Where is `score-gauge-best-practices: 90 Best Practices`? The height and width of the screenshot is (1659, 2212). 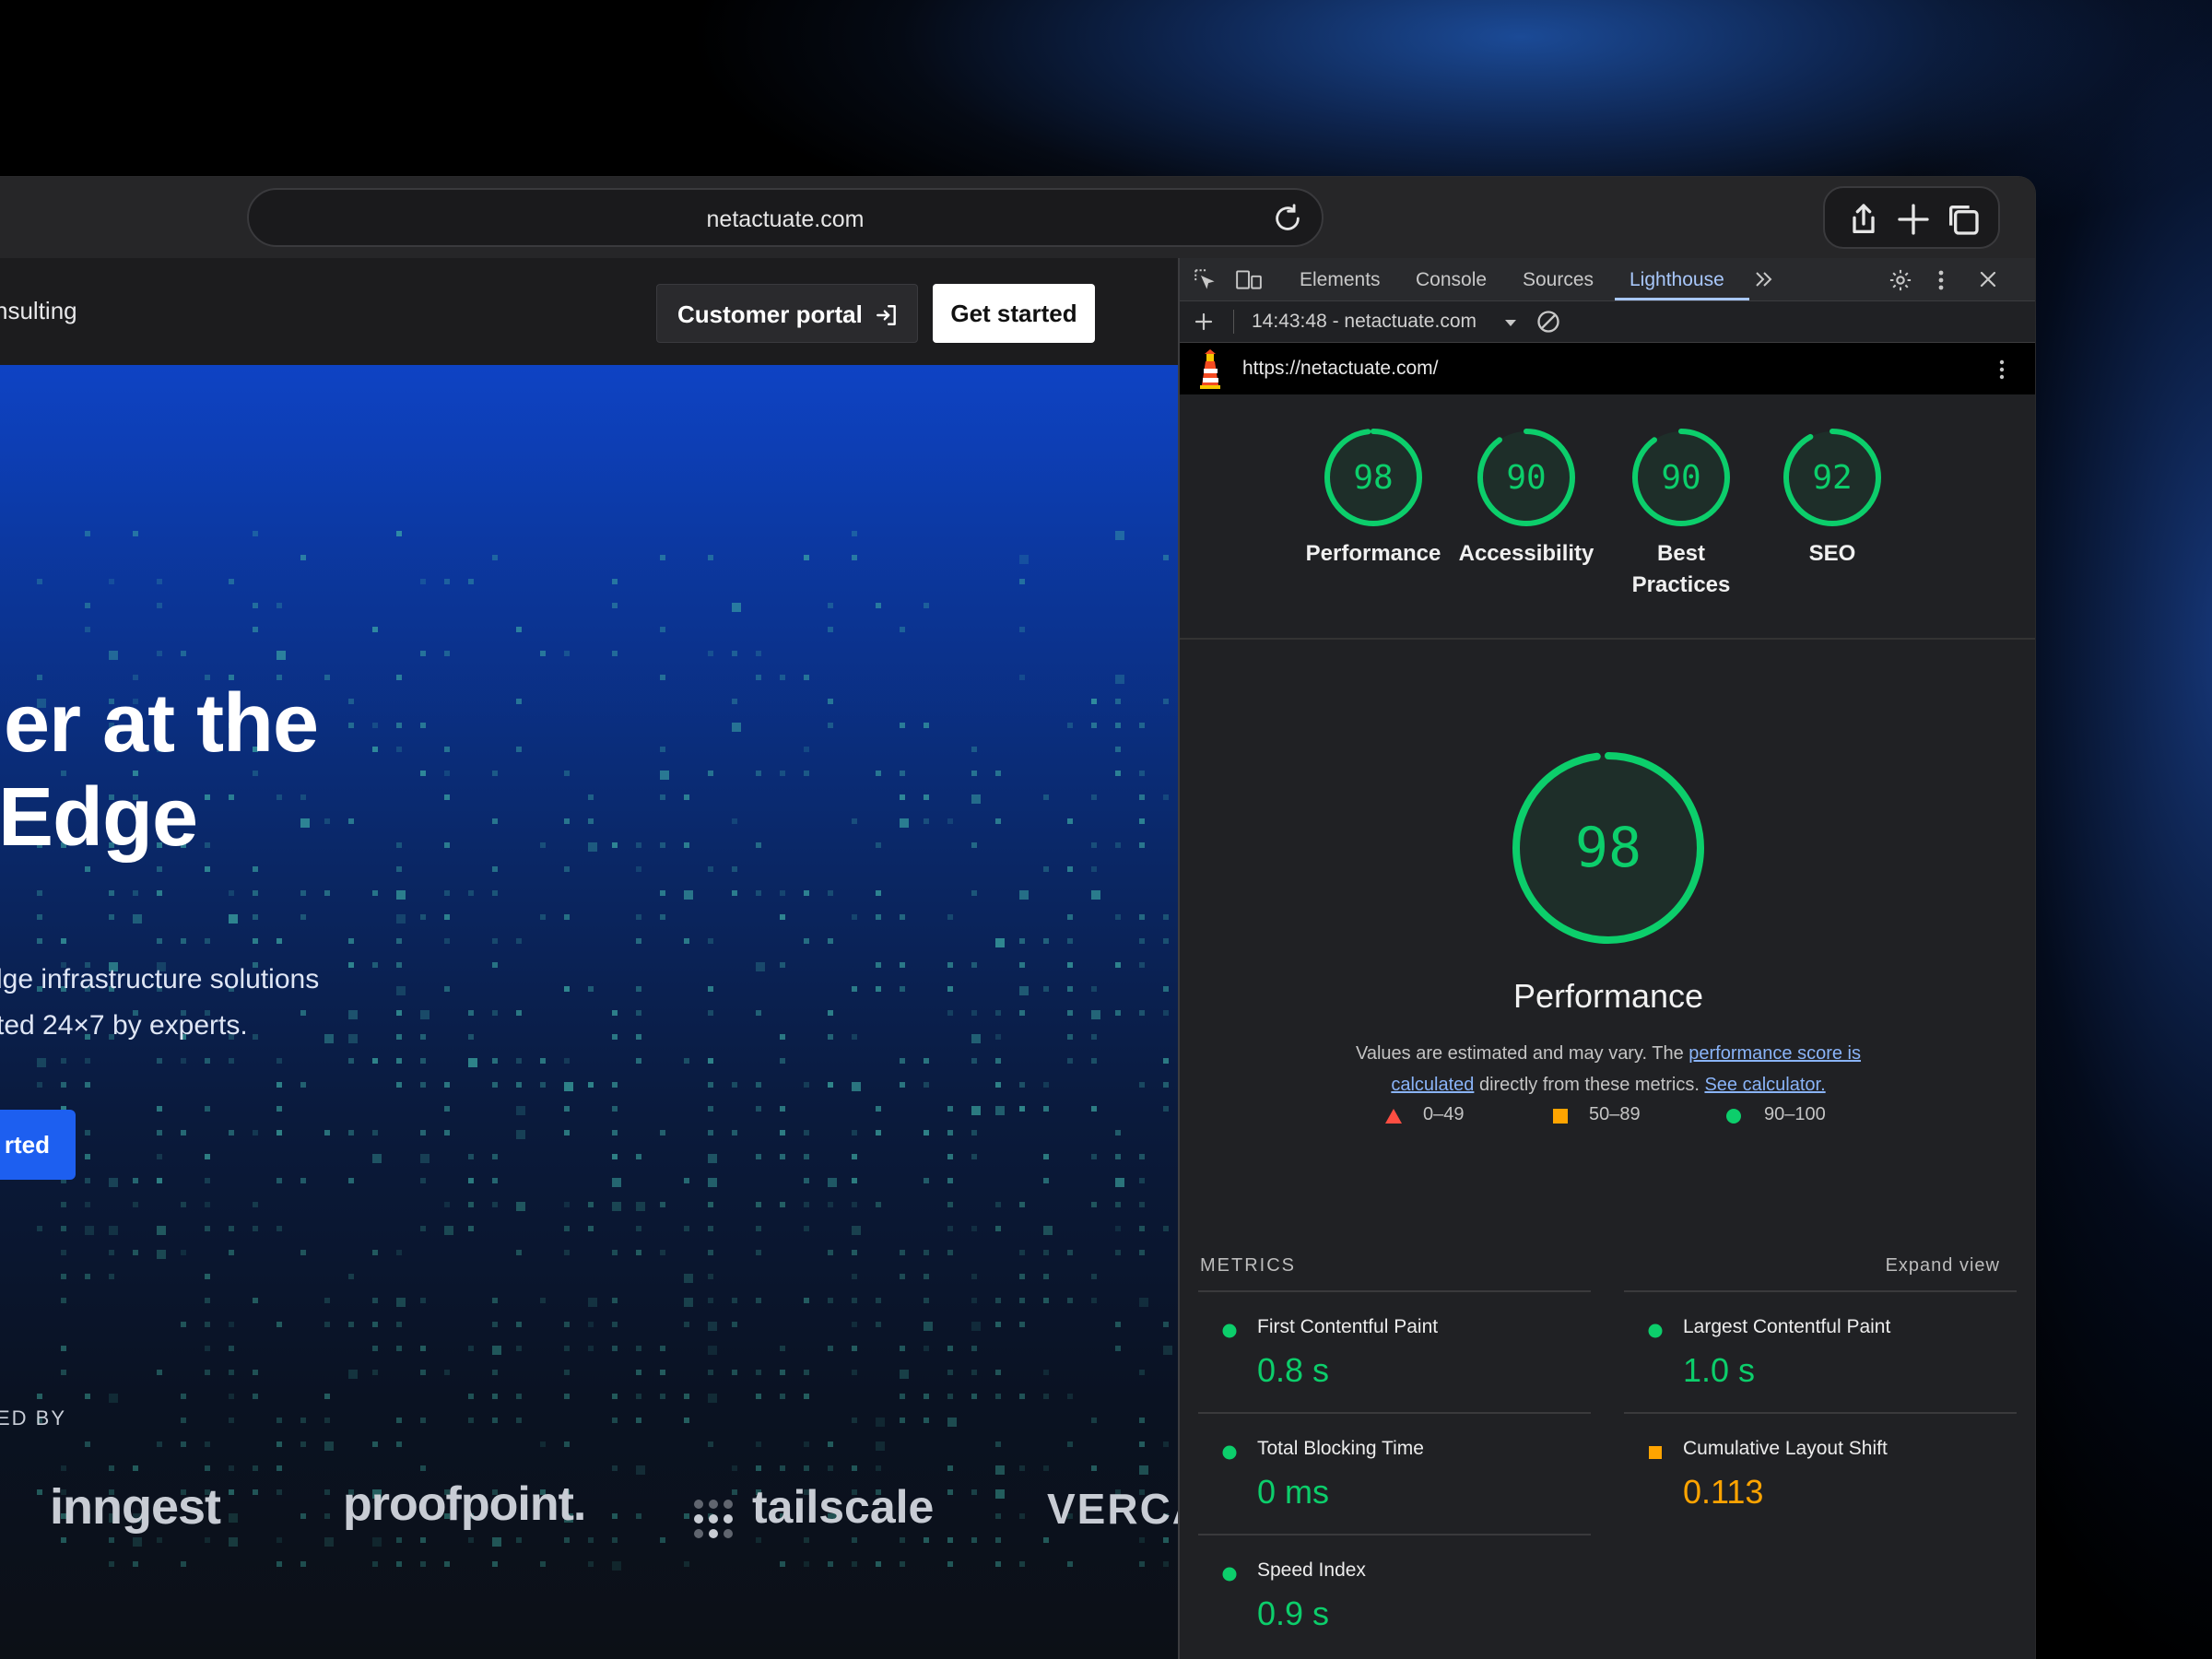 score-gauge-best-practices: 90 Best Practices is located at coordinates (1681, 513).